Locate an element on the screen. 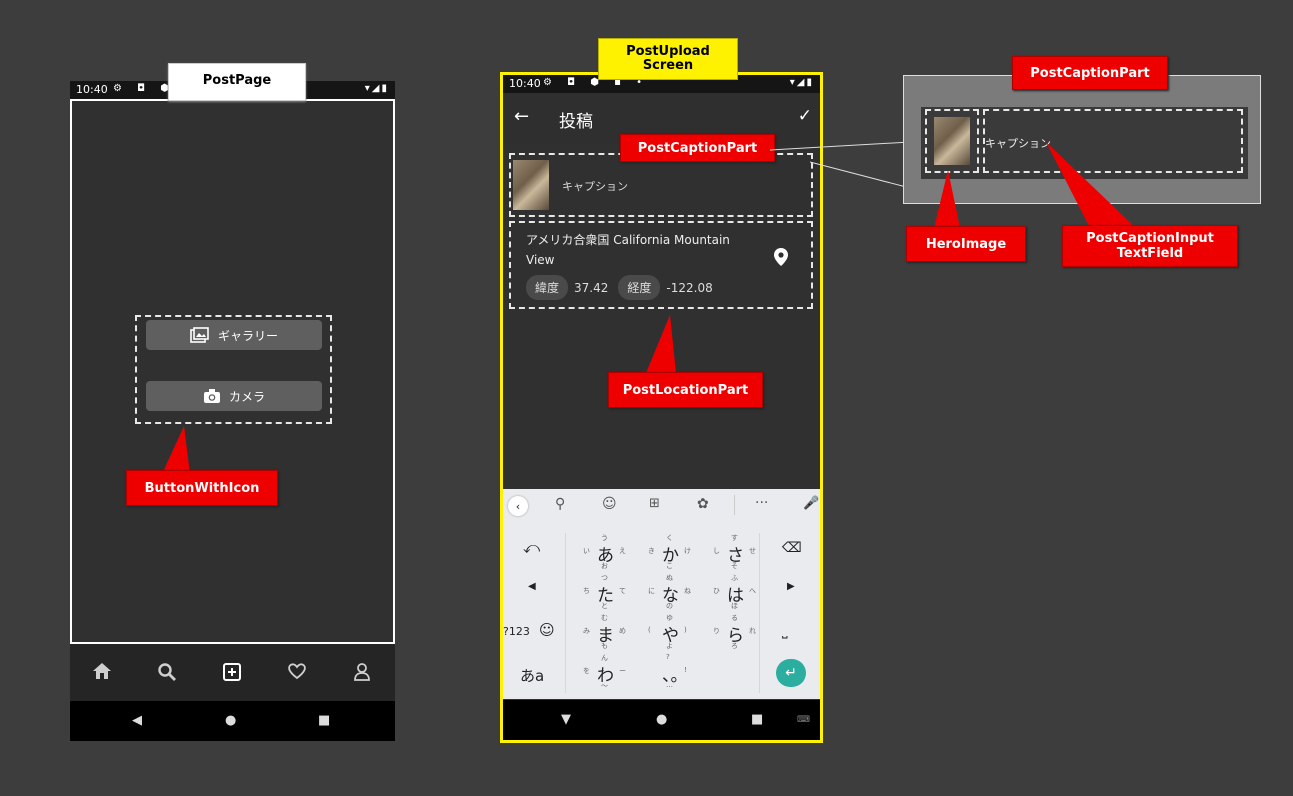 The image size is (1293, 796). kana-flick-up: む is located at coordinates (604, 618).